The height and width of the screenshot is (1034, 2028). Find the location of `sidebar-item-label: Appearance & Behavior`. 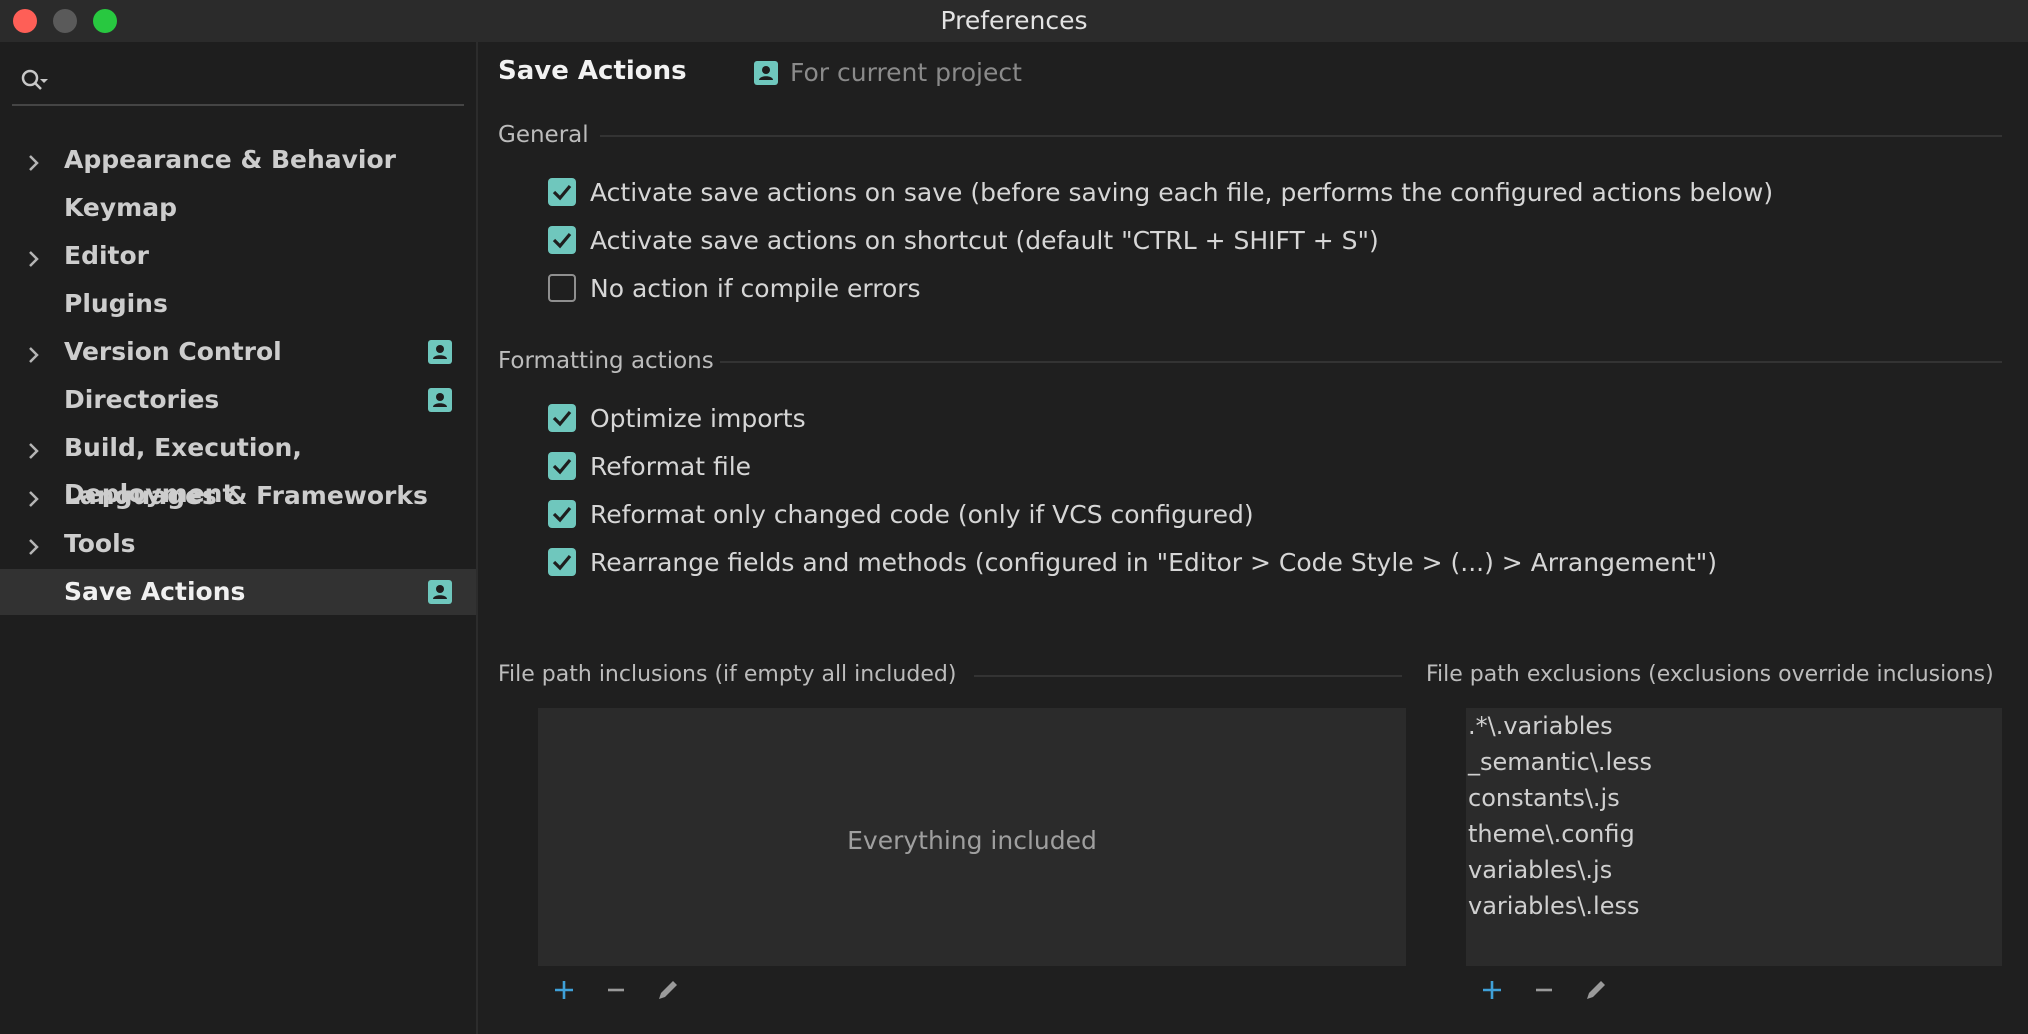

sidebar-item-label: Appearance & Behavior is located at coordinates (230, 159).